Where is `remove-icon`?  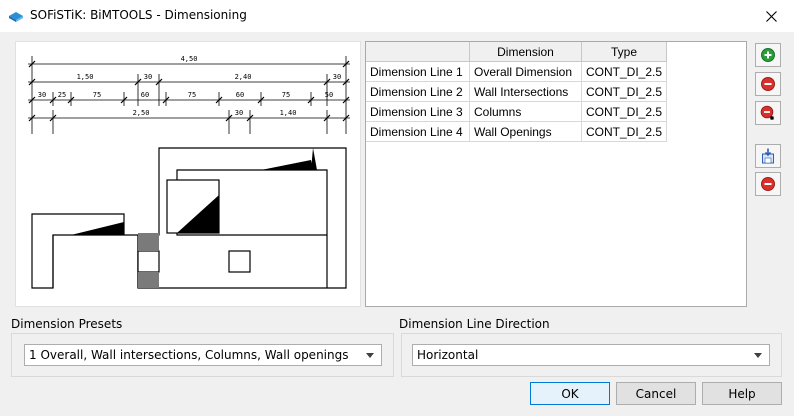
remove-icon is located at coordinates (768, 84).